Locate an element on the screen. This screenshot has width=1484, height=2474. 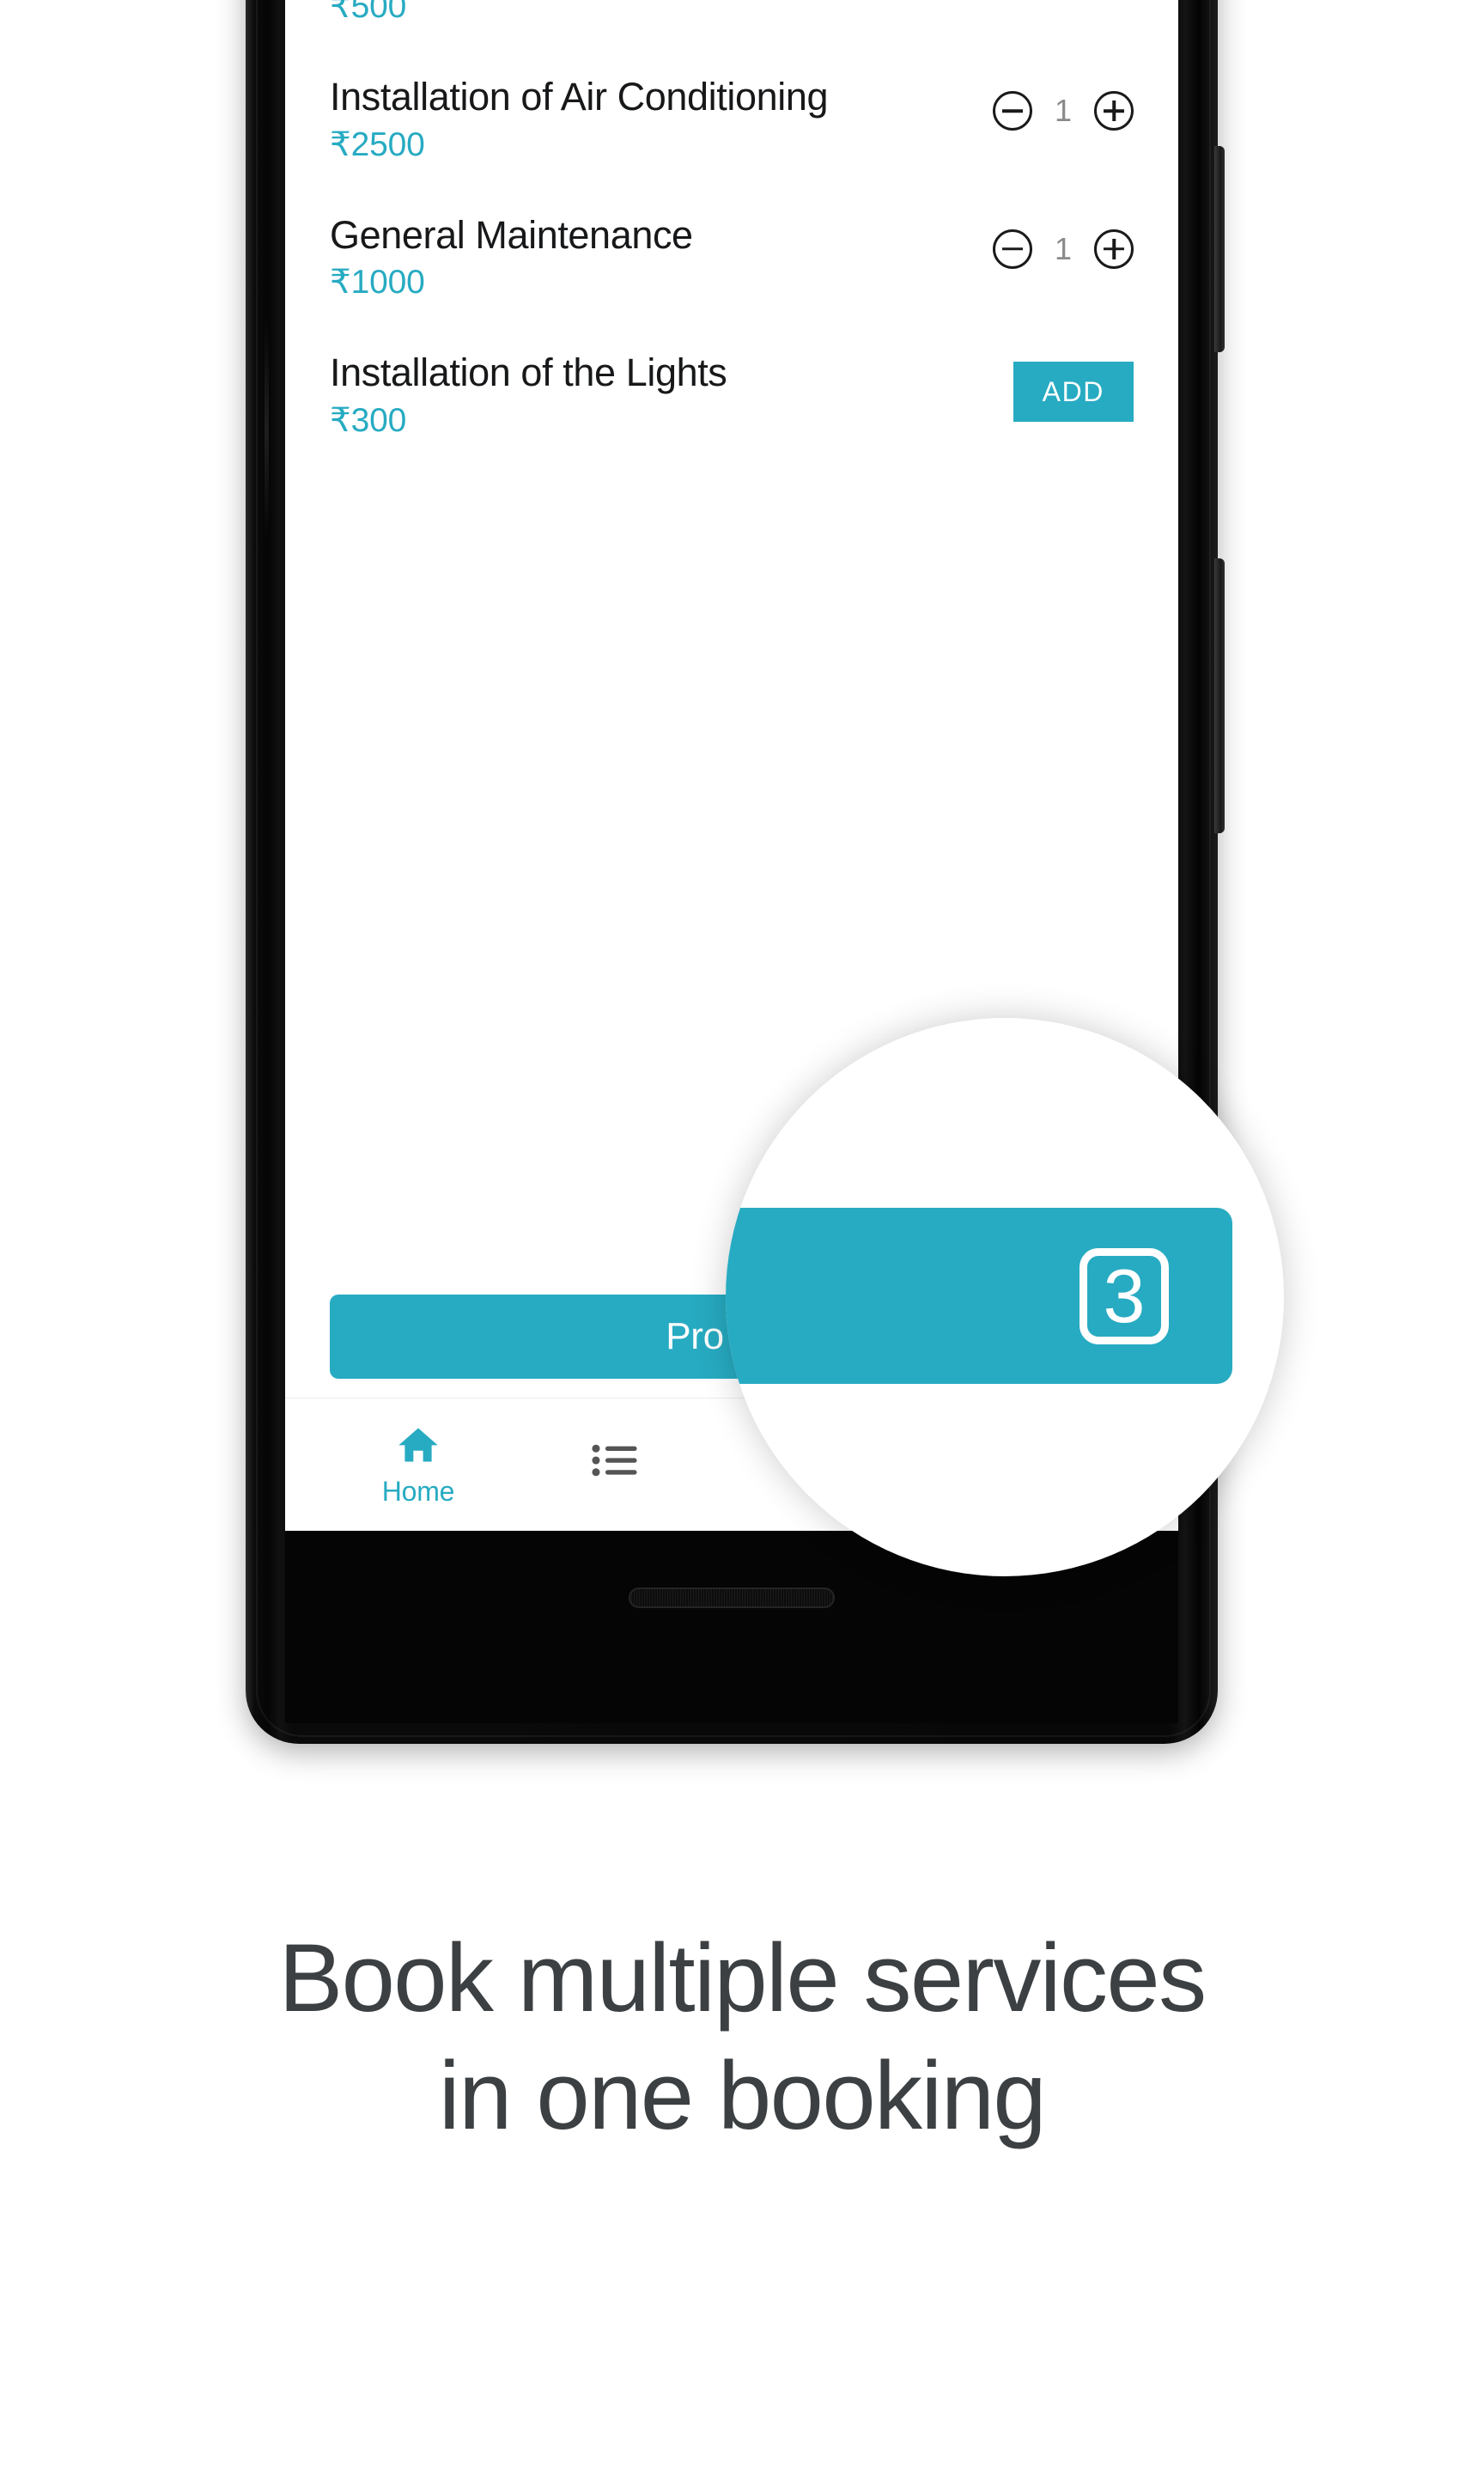
caption-line-2: in one booking is located at coordinates (742, 2095).